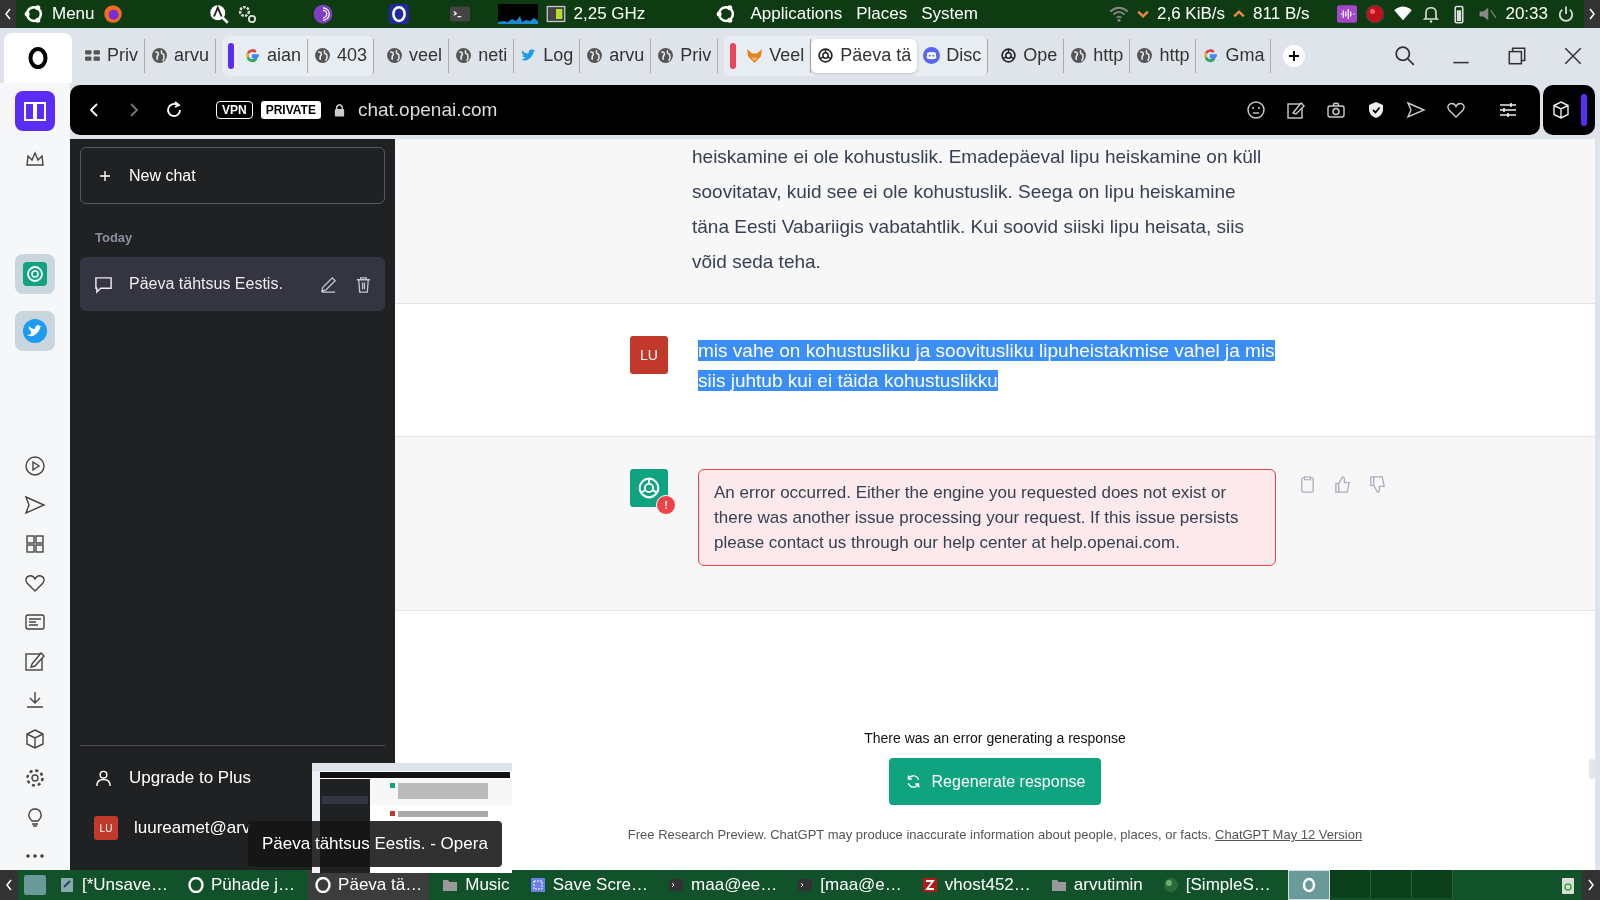 Image resolution: width=1600 pixels, height=900 pixels. I want to click on cpu-frequency: 2,25 GHz, so click(609, 14).